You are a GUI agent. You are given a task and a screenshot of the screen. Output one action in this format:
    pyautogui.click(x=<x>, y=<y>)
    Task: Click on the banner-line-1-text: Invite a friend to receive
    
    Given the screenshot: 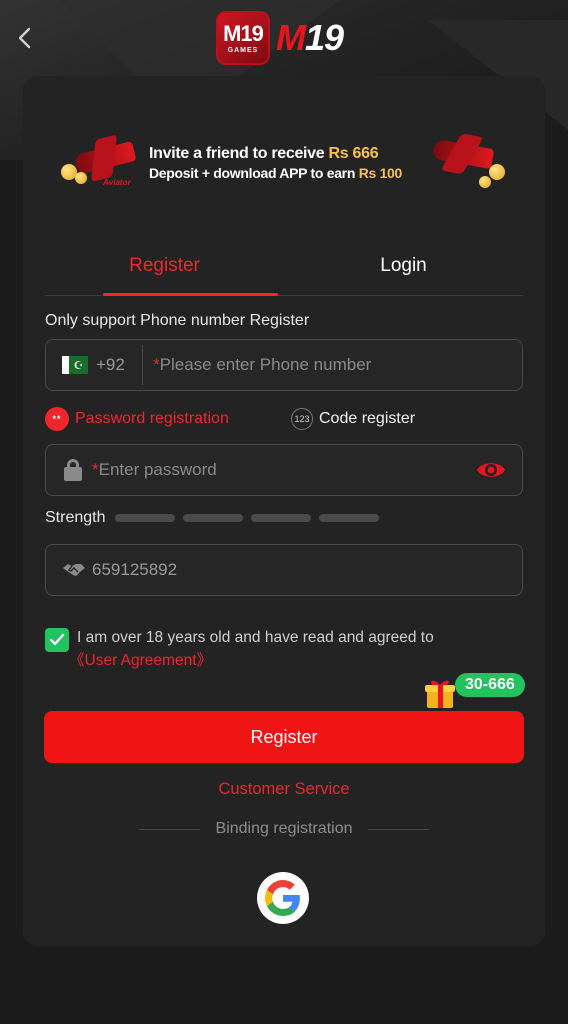 What is the action you would take?
    pyautogui.click(x=239, y=153)
    